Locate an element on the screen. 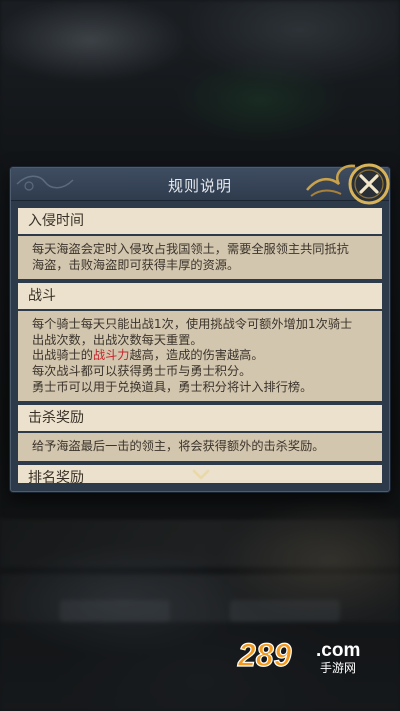 This screenshot has height=711, width=400. rule-text: 越高，造成的伤害越高。 is located at coordinates (196, 355).